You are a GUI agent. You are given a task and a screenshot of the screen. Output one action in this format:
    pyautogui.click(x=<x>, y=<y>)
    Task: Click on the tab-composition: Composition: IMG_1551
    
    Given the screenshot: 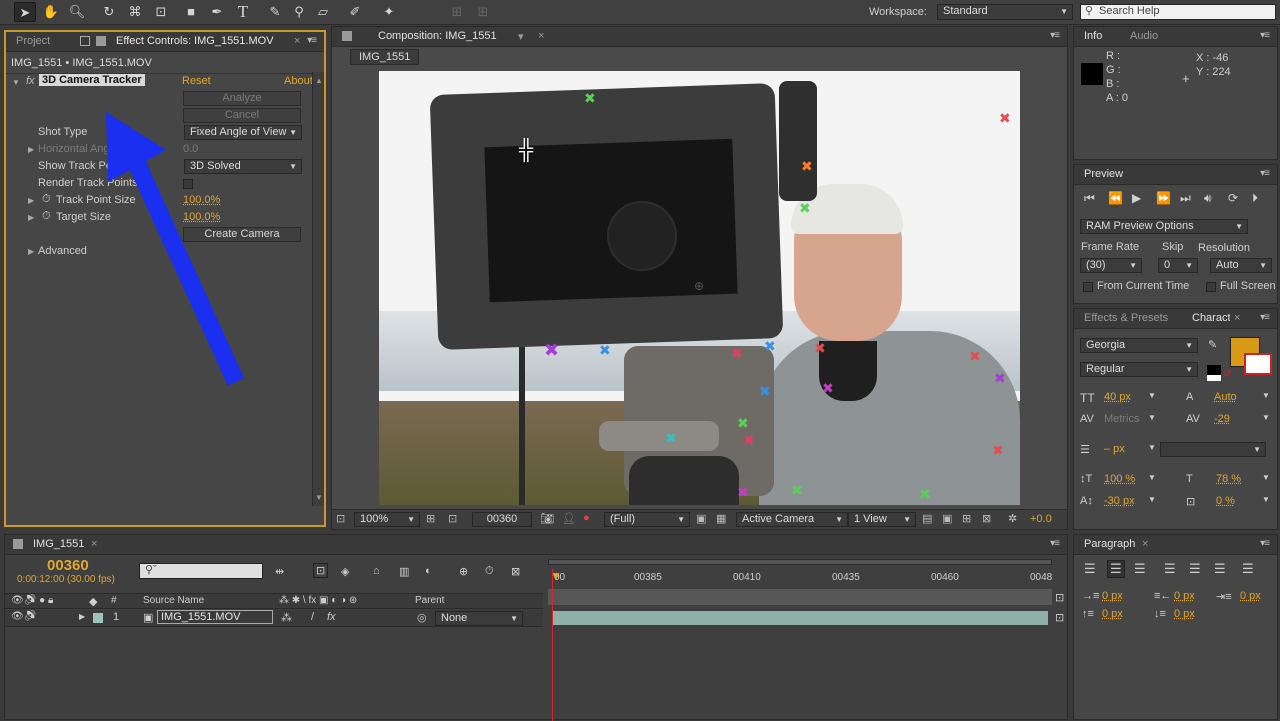 What is the action you would take?
    pyautogui.click(x=437, y=36)
    